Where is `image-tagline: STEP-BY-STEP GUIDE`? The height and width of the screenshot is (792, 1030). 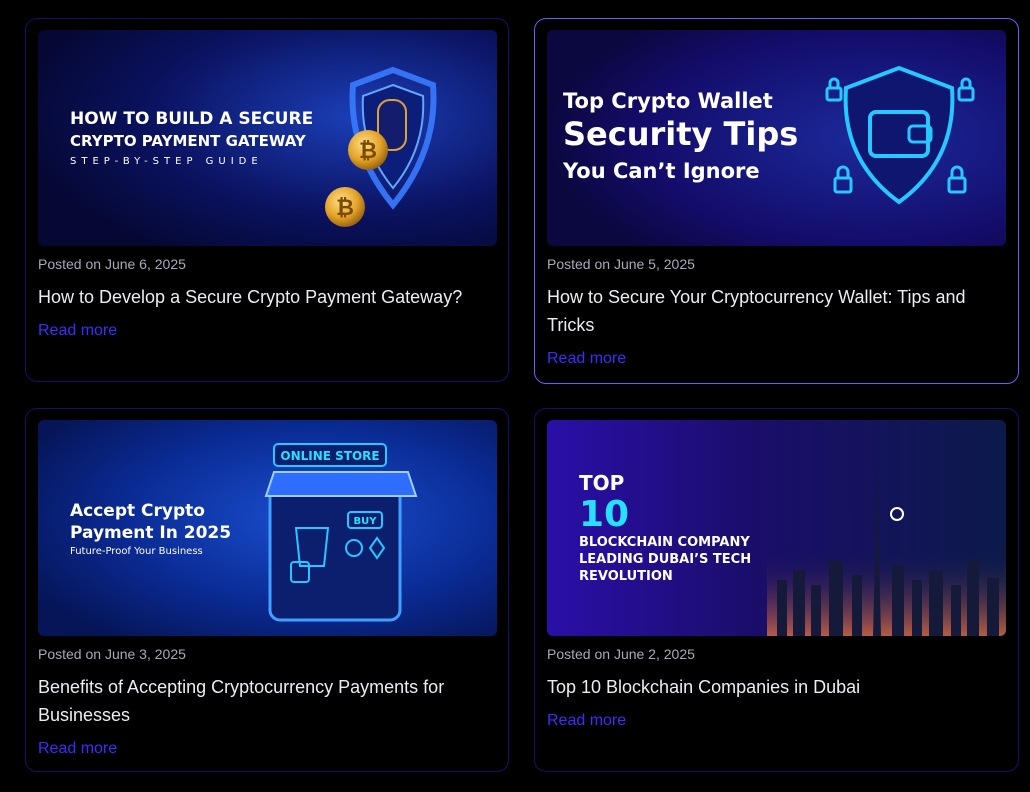
image-tagline: STEP-BY-STEP GUIDE is located at coordinates (166, 161).